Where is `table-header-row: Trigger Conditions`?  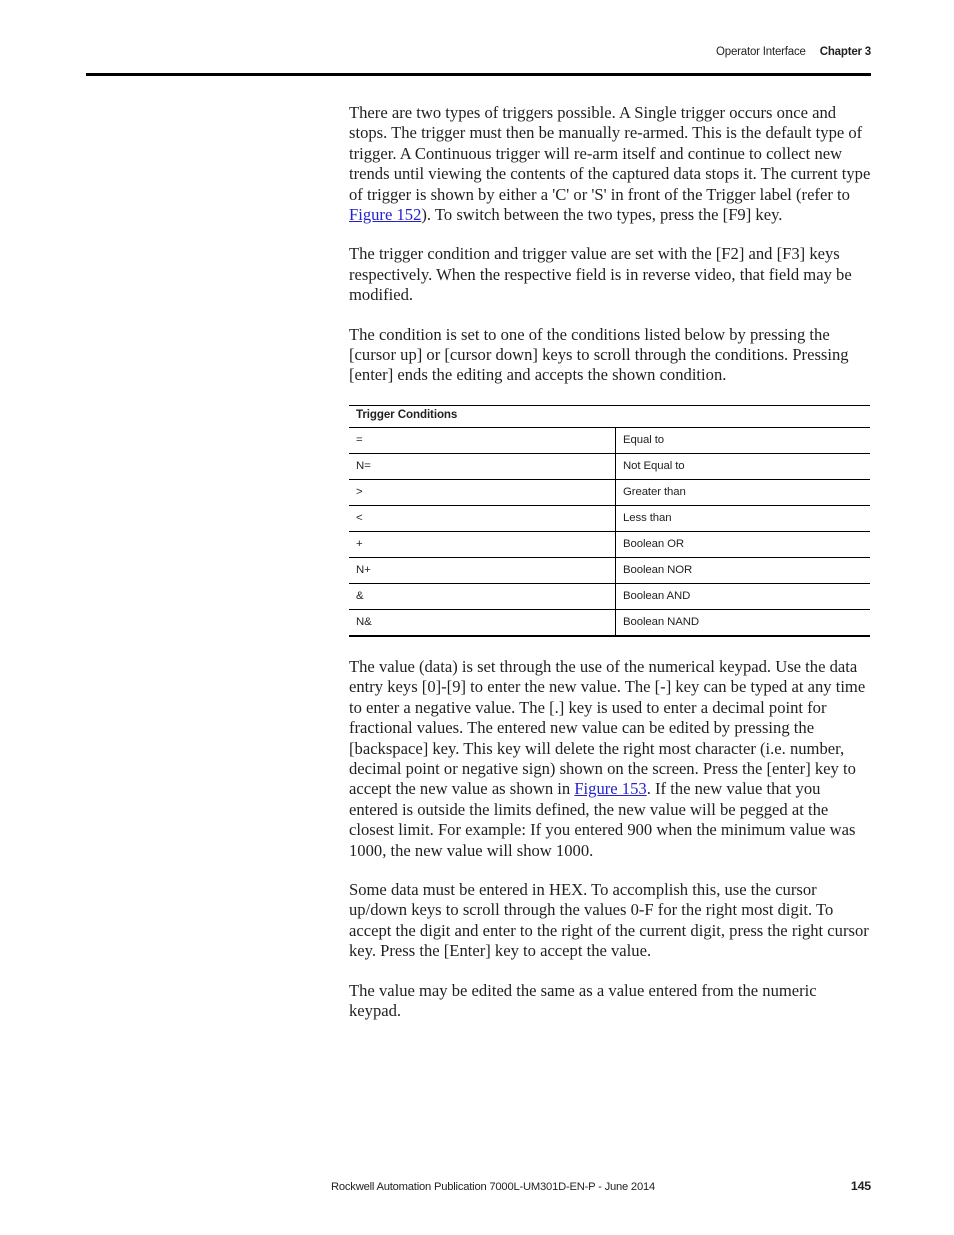 table-header-row: Trigger Conditions is located at coordinates (609, 416).